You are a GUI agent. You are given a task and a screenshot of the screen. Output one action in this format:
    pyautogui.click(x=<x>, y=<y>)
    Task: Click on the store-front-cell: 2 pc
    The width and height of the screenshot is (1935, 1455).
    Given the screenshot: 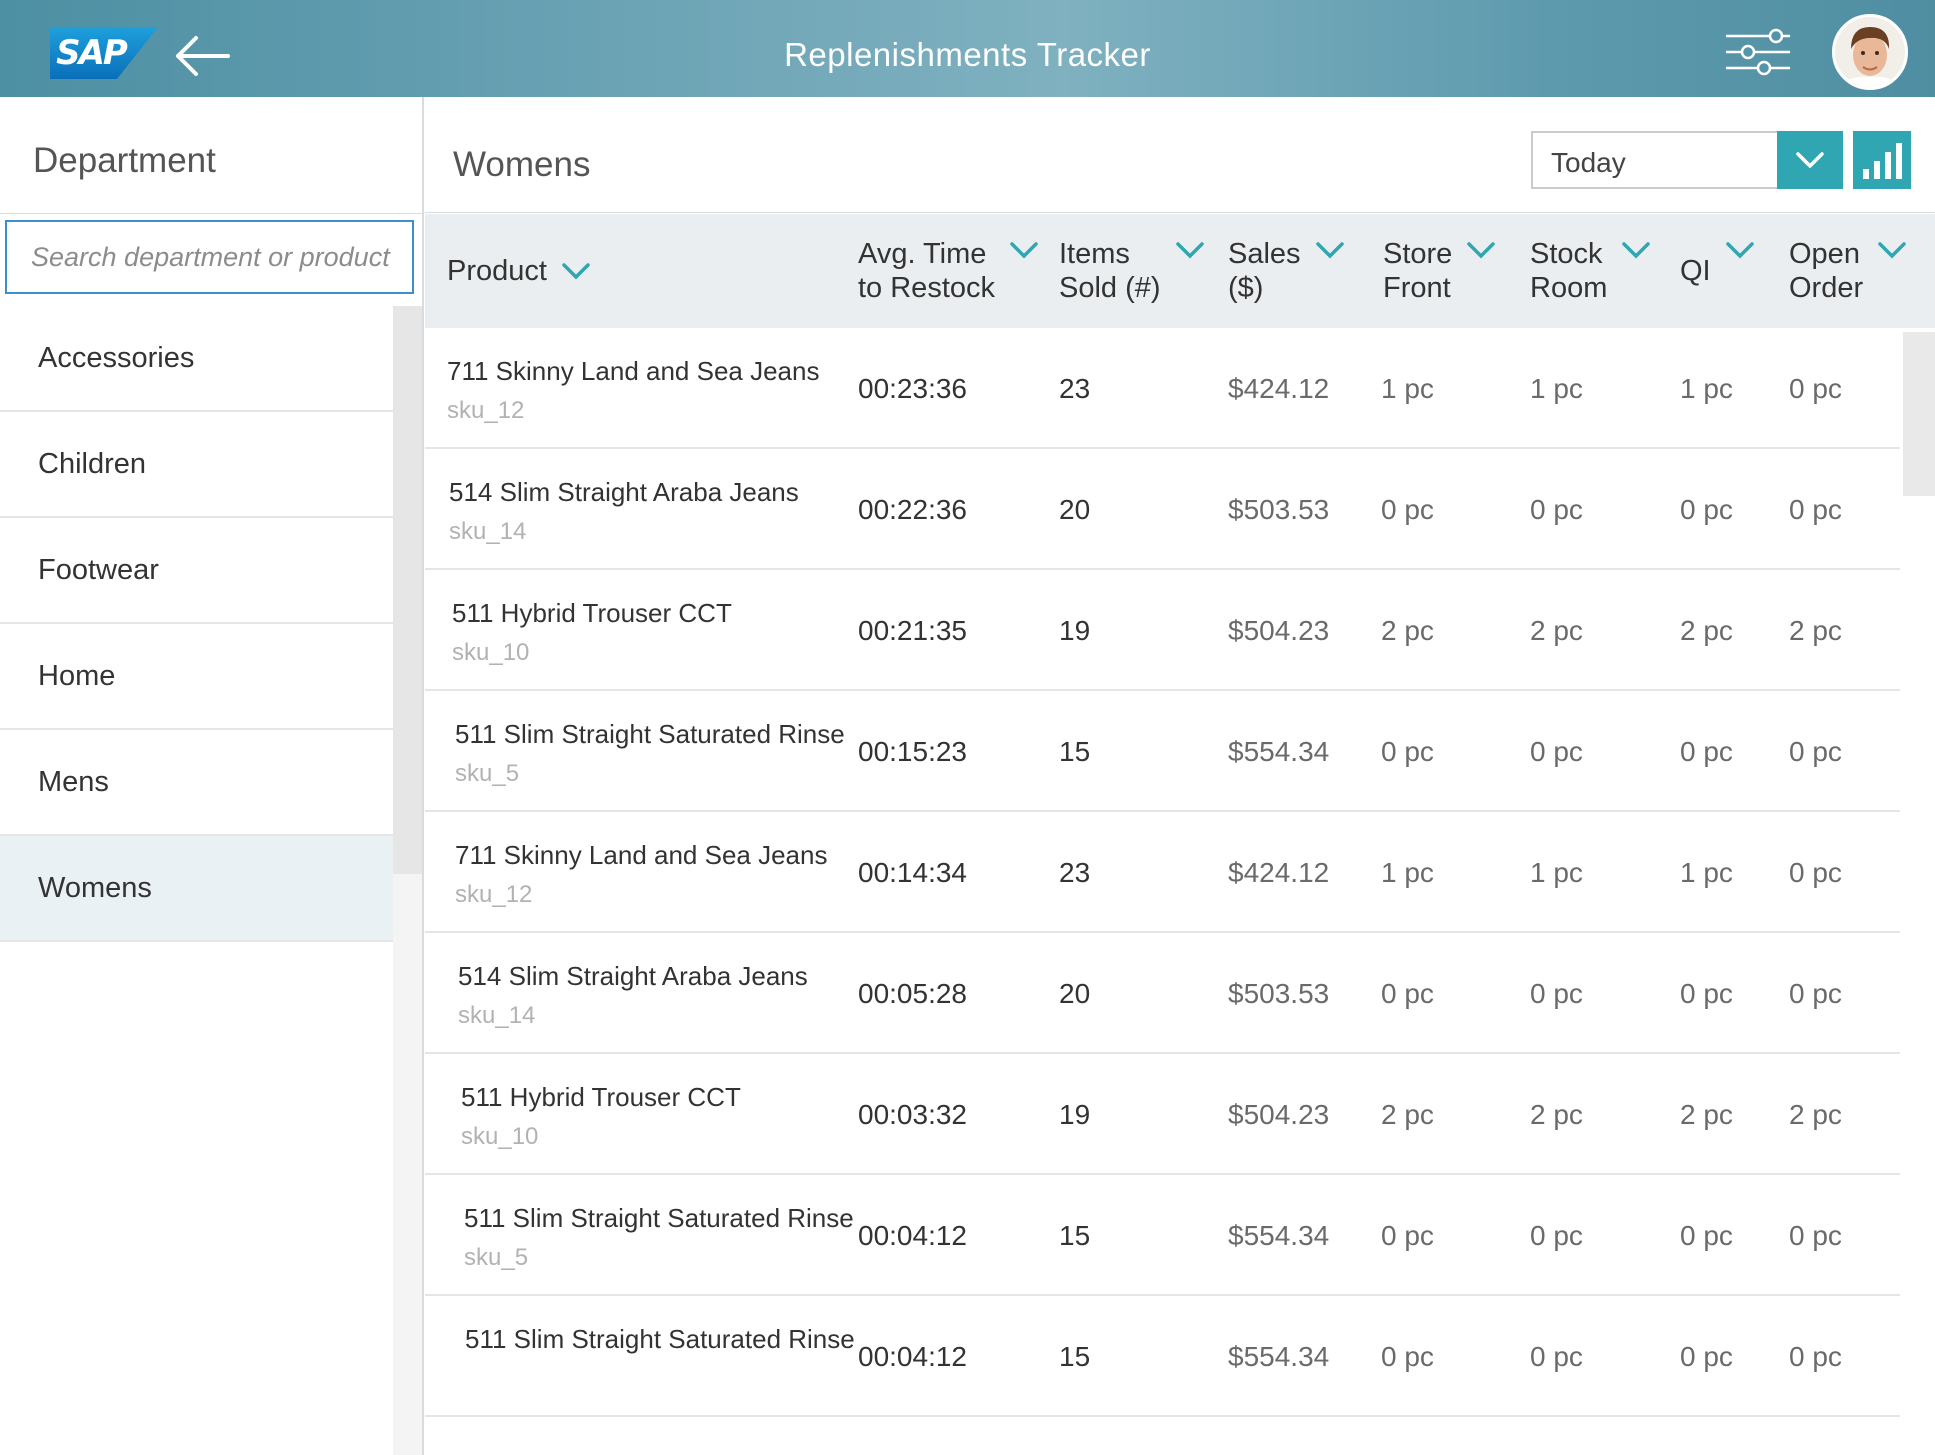 What is the action you would take?
    pyautogui.click(x=1407, y=1114)
    